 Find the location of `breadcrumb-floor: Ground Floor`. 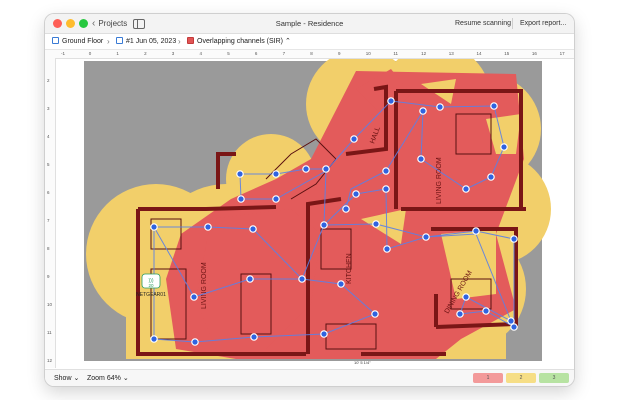

breadcrumb-floor: Ground Floor is located at coordinates (77, 41).